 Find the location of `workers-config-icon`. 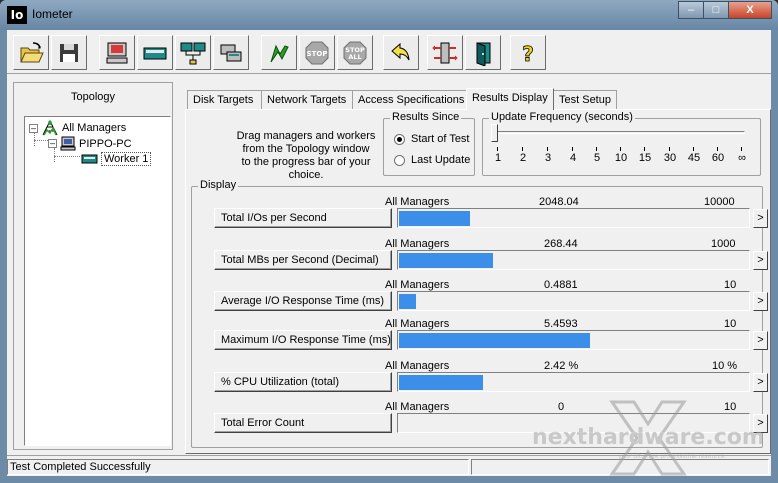

workers-config-icon is located at coordinates (445, 52).